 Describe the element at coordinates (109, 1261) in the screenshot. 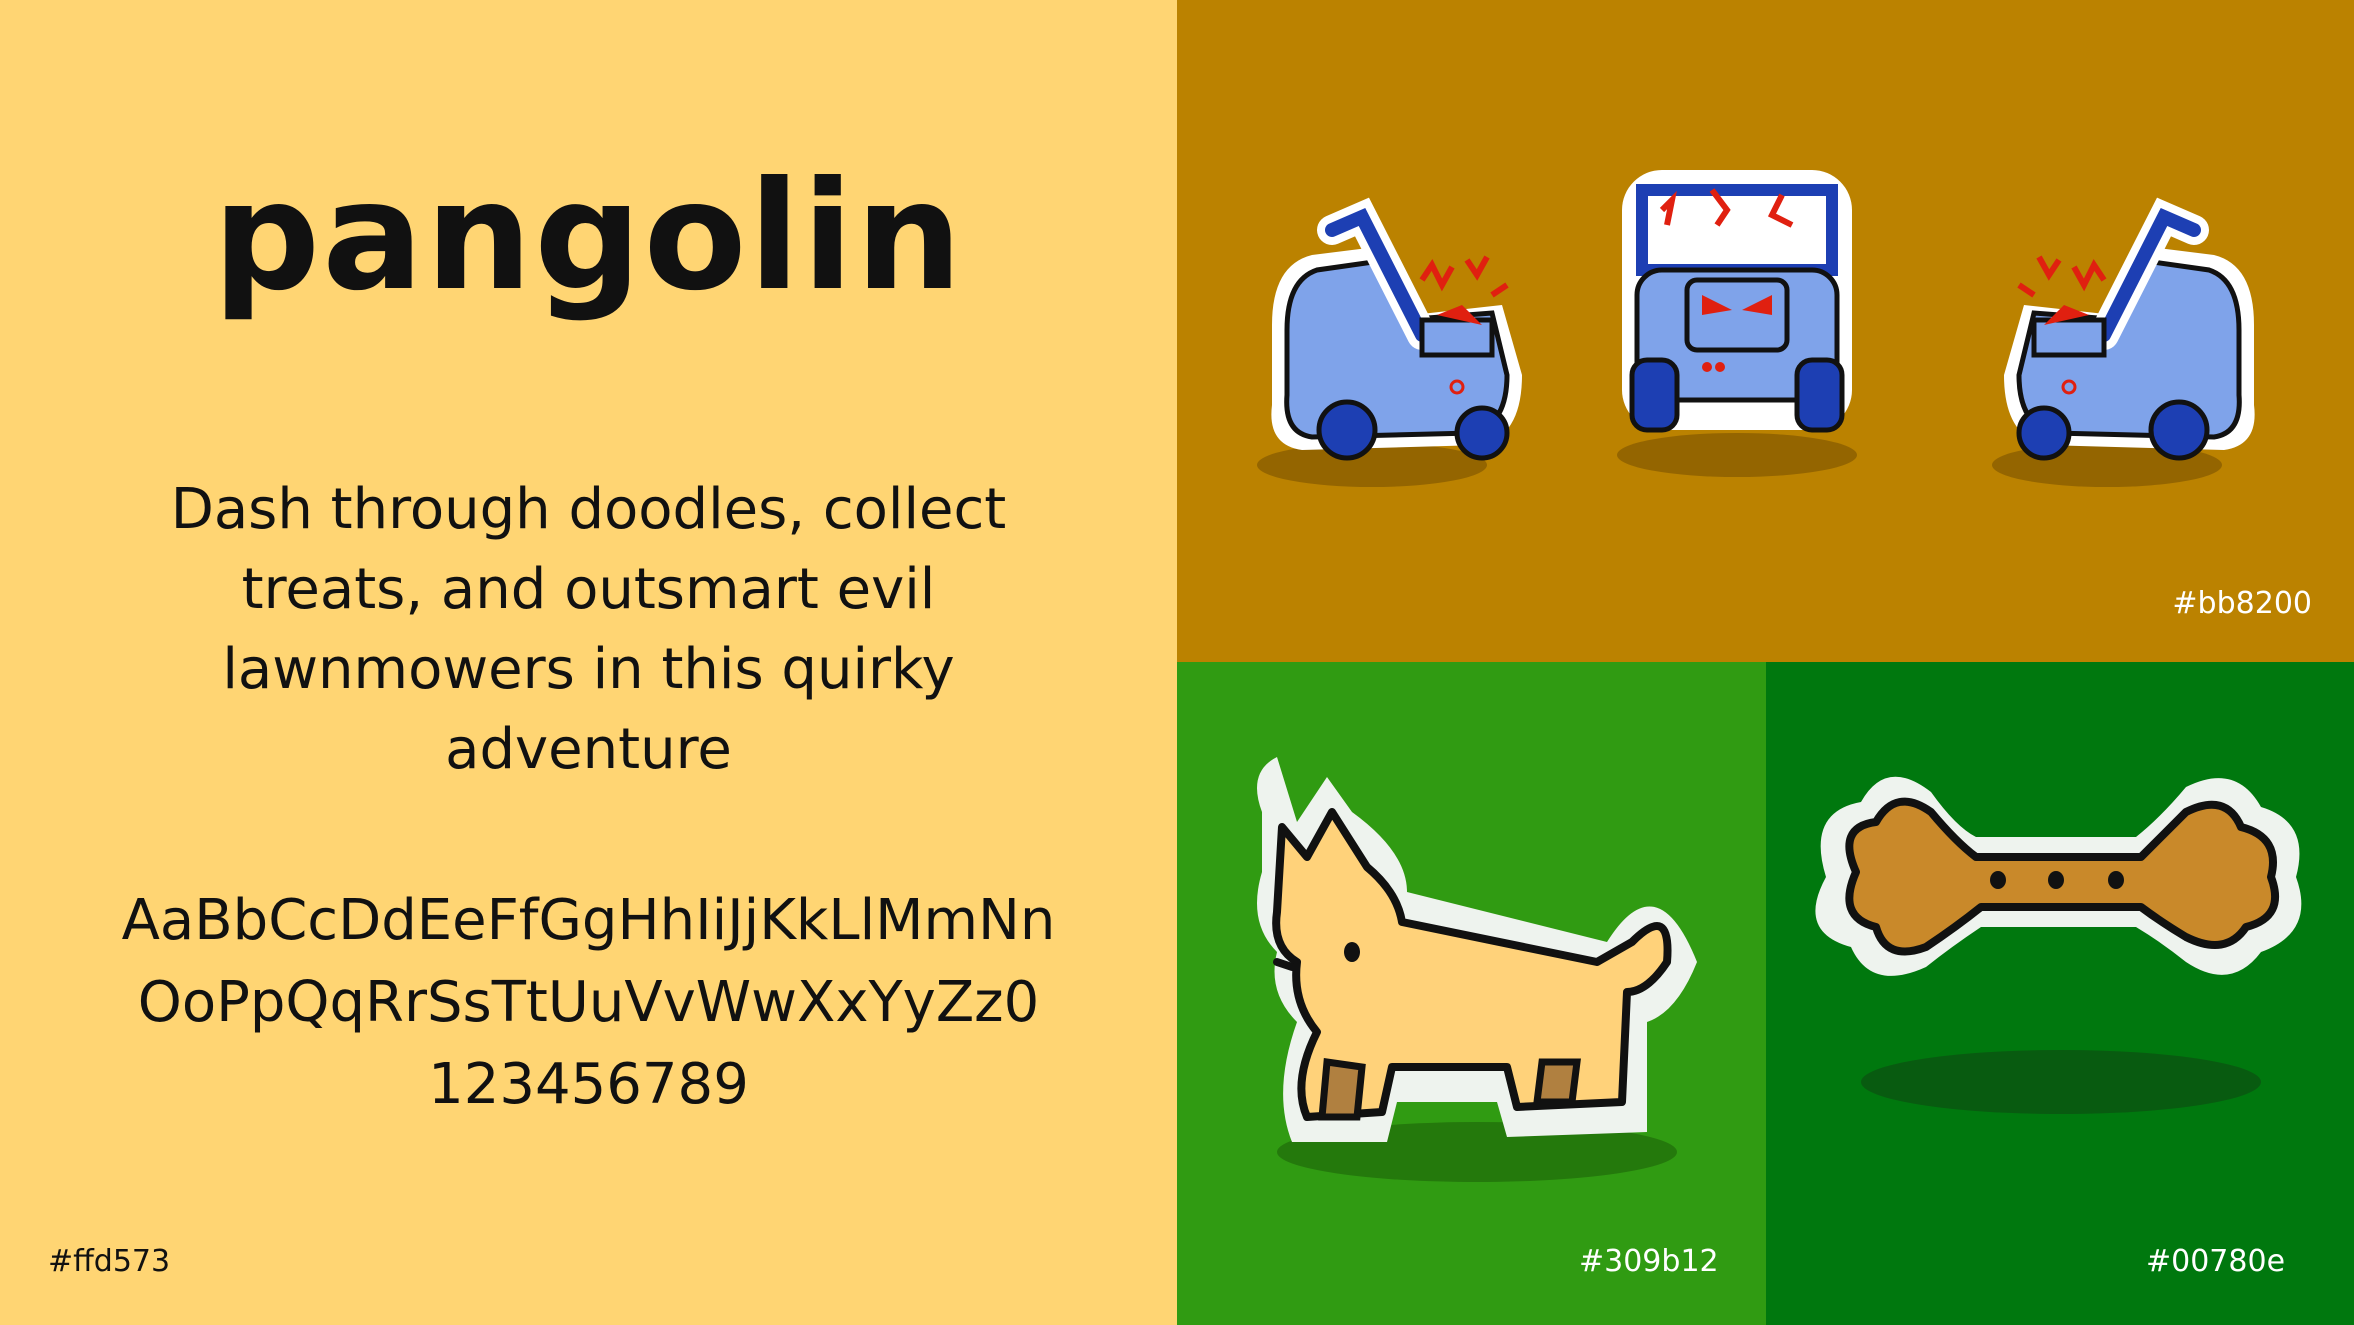

I see `swatch-label-left: #ffd573` at that location.